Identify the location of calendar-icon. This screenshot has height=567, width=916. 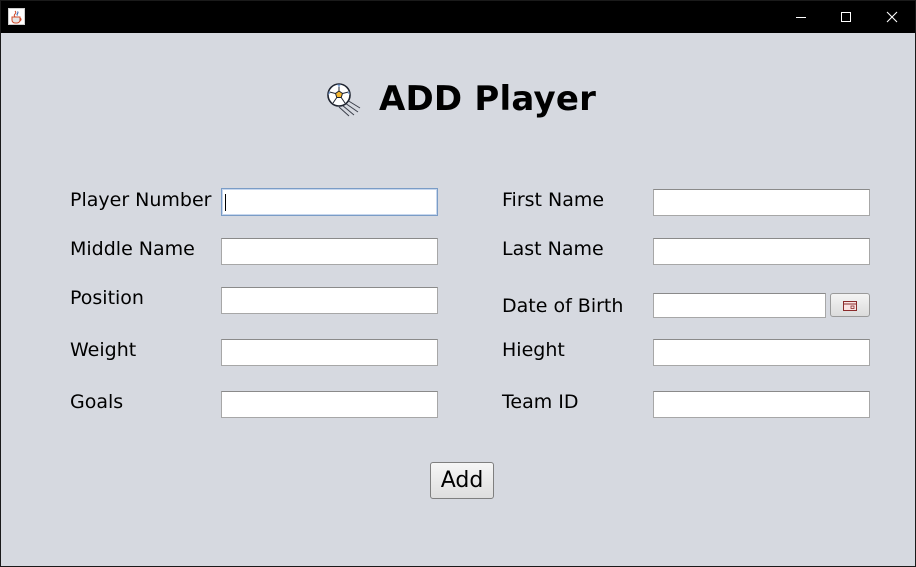
(850, 305).